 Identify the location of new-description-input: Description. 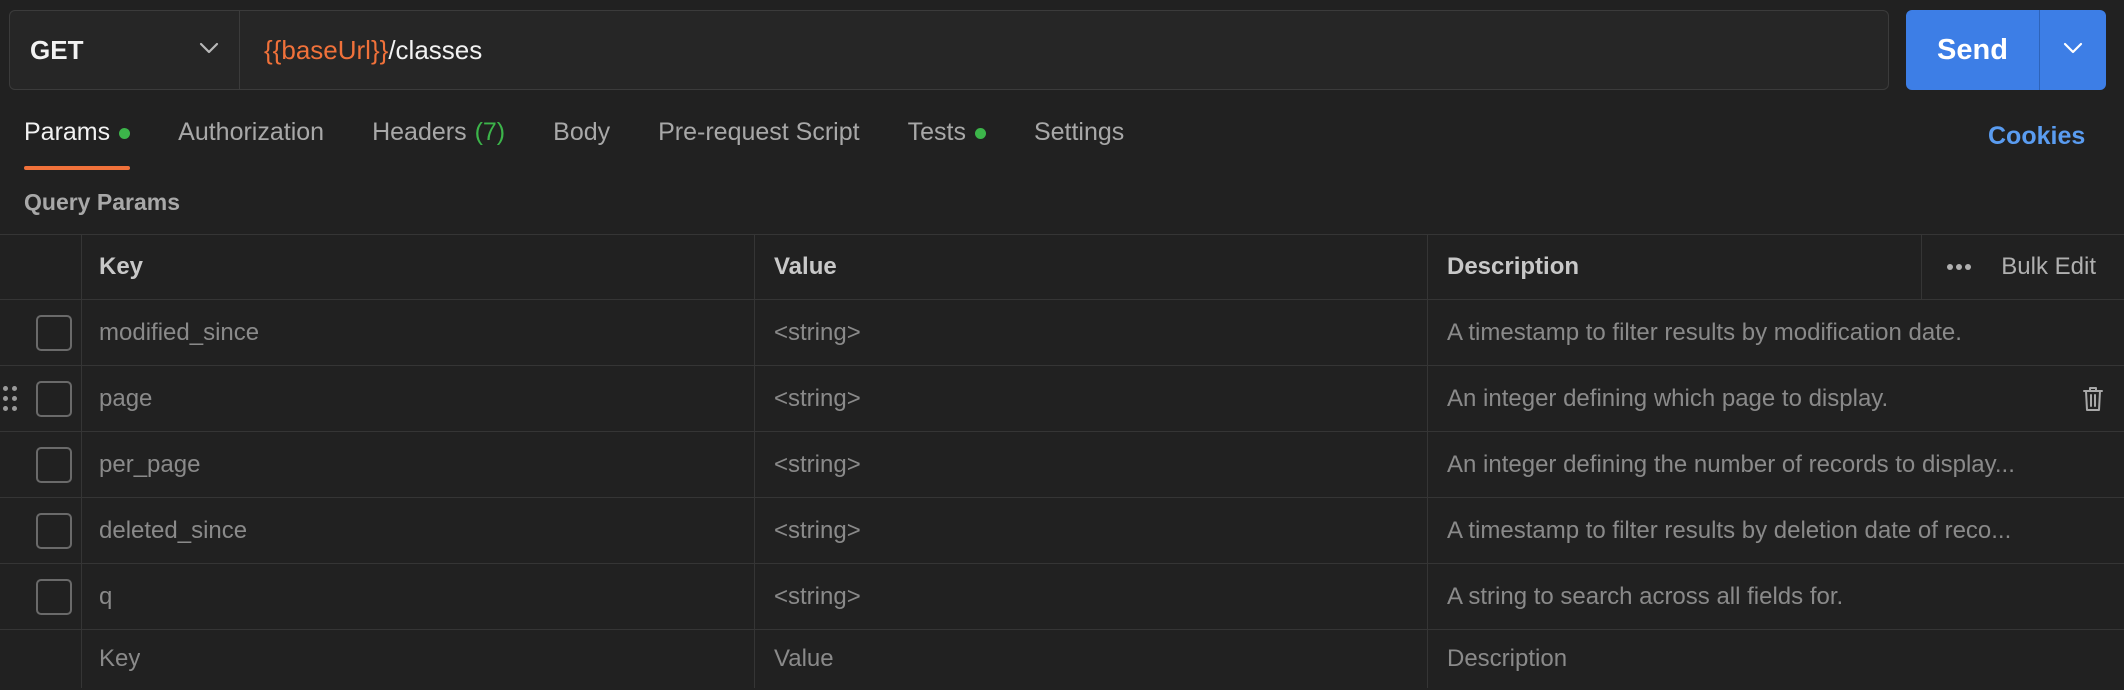
(1776, 659).